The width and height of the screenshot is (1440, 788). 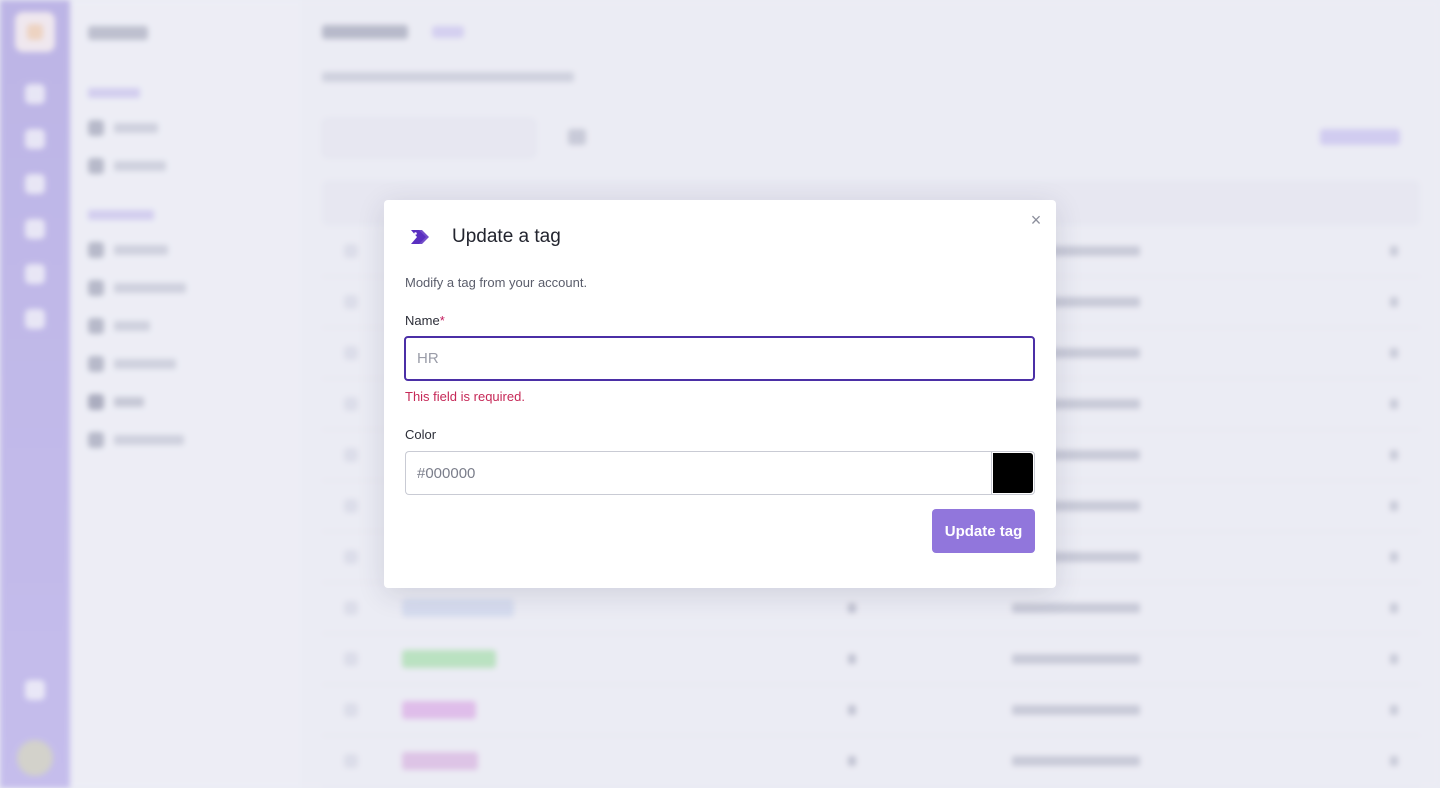 What do you see at coordinates (422, 320) in the screenshot?
I see `name-label-text: Name` at bounding box center [422, 320].